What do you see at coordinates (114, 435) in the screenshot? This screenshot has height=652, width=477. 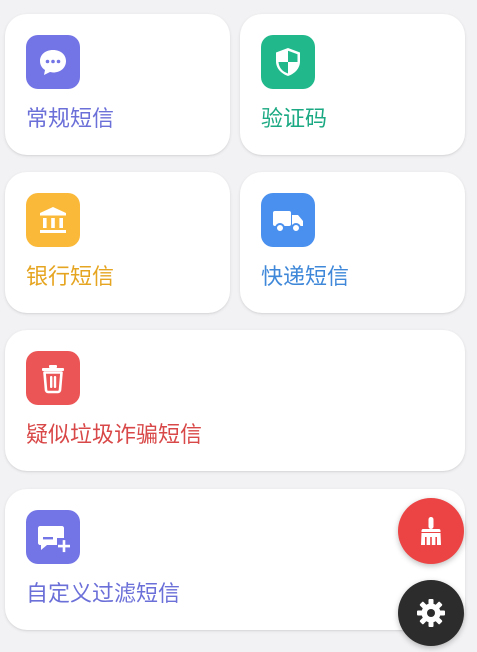 I see `category-label-spam: 疑似垃圾诈骗短信` at bounding box center [114, 435].